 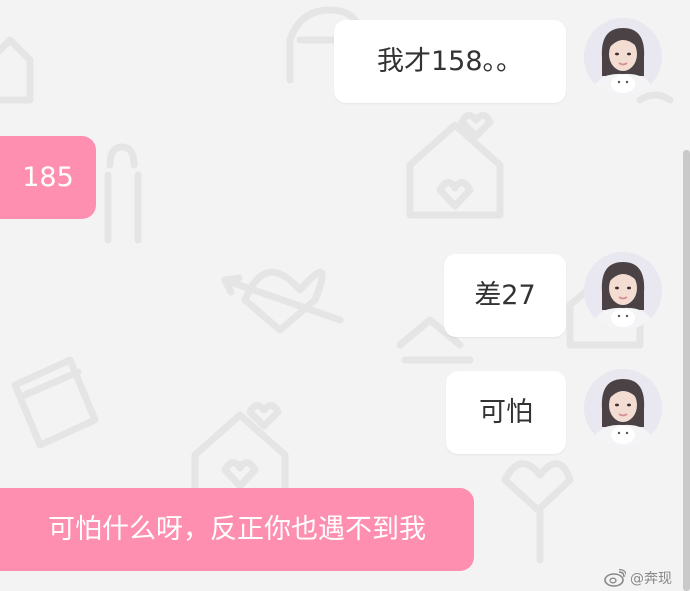 I want to click on message-text: 差27, so click(x=505, y=295).